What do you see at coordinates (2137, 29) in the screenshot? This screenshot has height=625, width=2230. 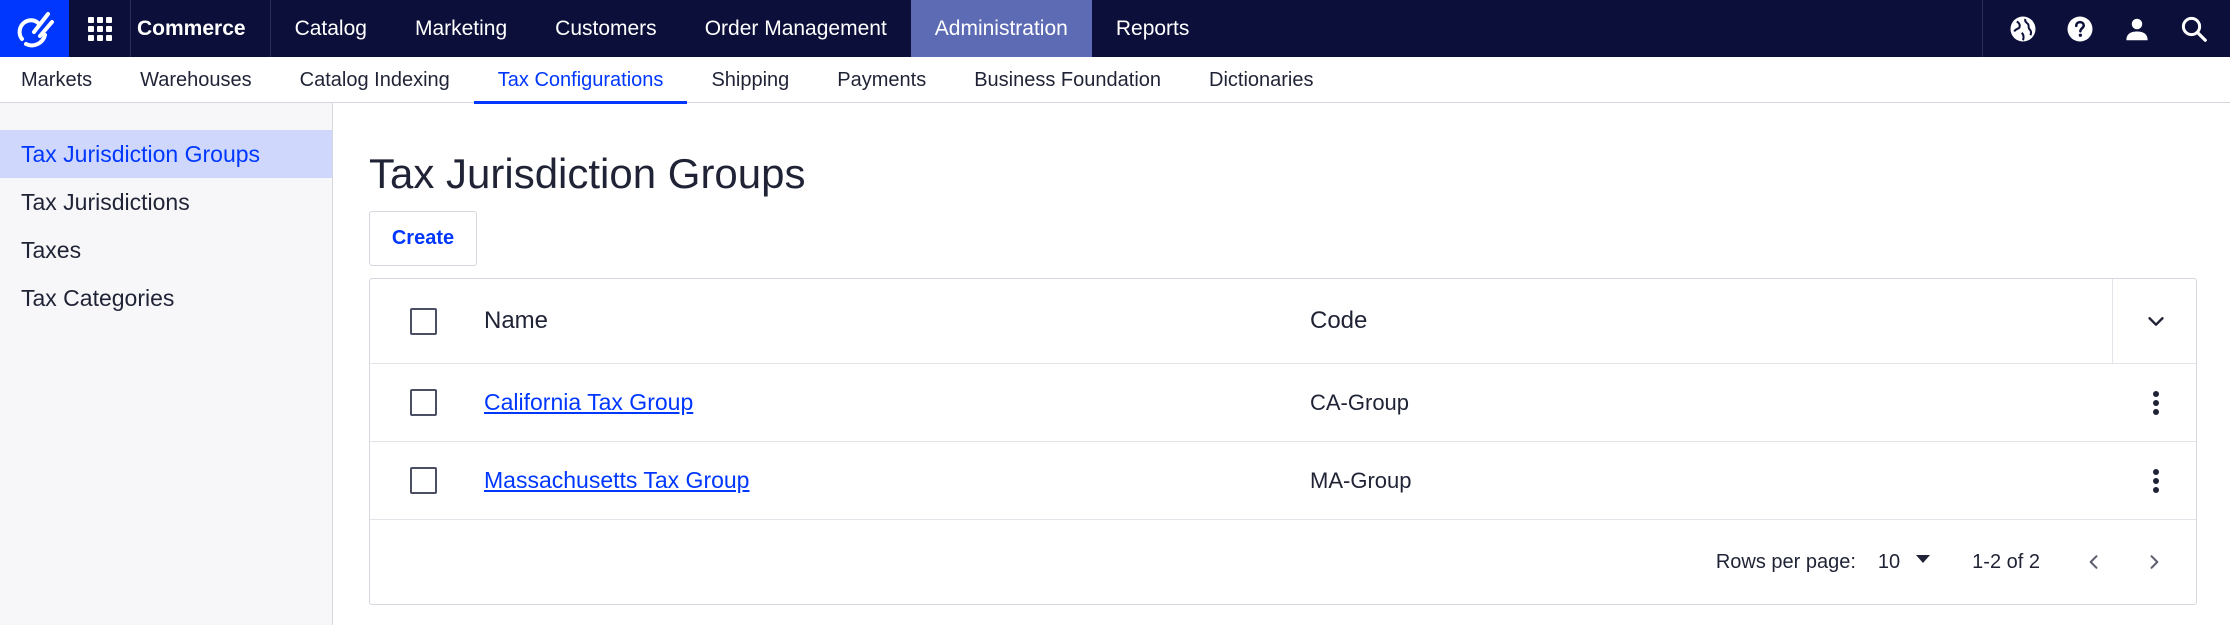 I see `user-icon` at bounding box center [2137, 29].